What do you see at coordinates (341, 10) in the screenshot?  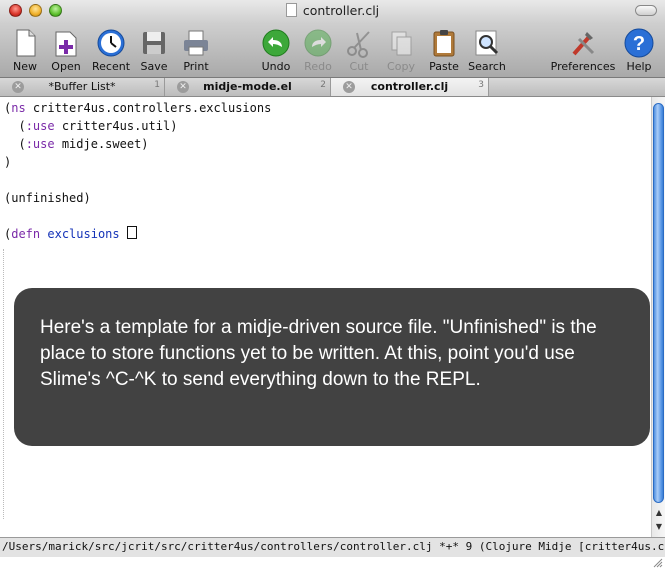 I see `window-title: controller.clj` at bounding box center [341, 10].